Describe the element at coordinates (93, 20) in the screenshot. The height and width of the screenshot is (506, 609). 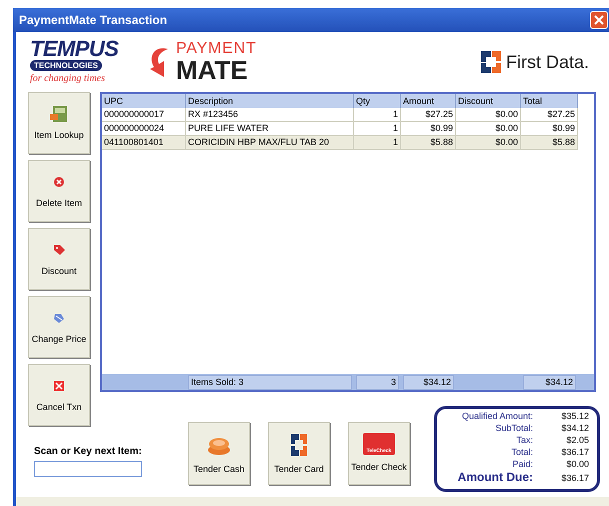
I see `window-title: PaymentMate Transaction` at that location.